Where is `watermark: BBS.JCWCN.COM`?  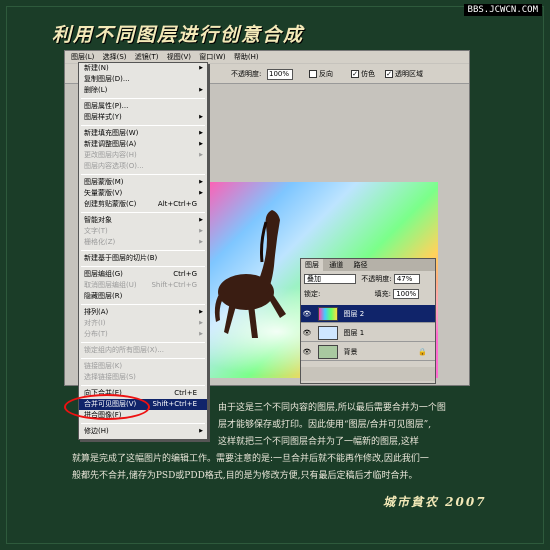
watermark: BBS.JCWCN.COM is located at coordinates (502, 10).